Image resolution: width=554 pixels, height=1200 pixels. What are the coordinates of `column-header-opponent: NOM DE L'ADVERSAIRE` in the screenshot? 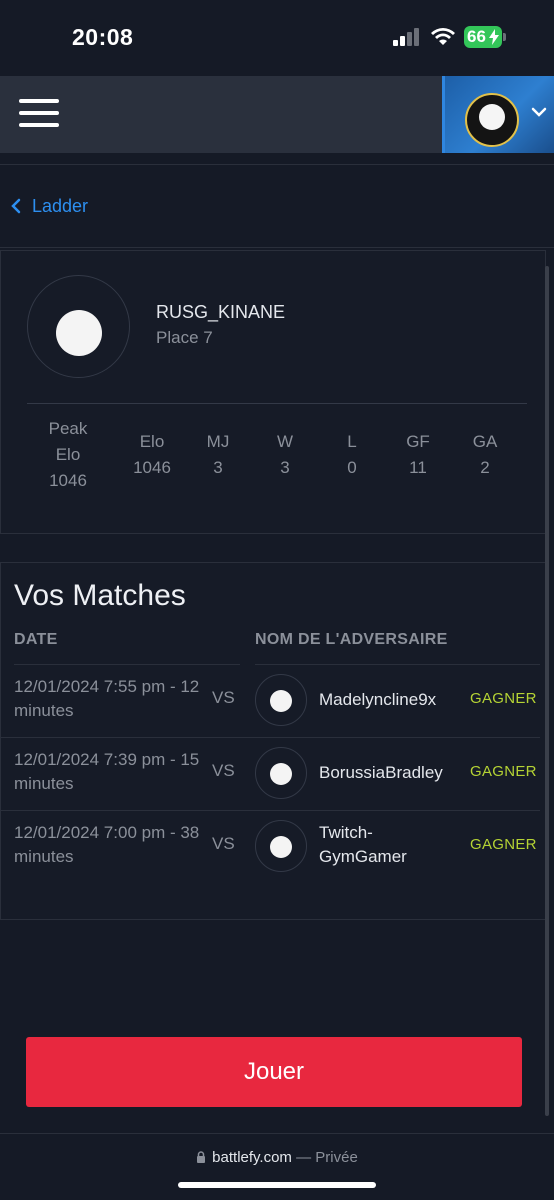 It's located at (351, 639).